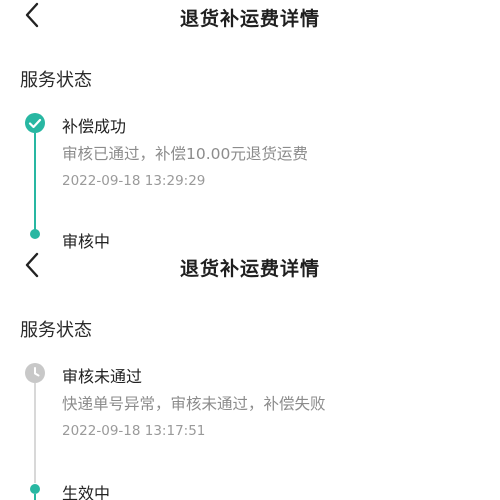  What do you see at coordinates (94, 126) in the screenshot?
I see `timeline-status: 补偿成功` at bounding box center [94, 126].